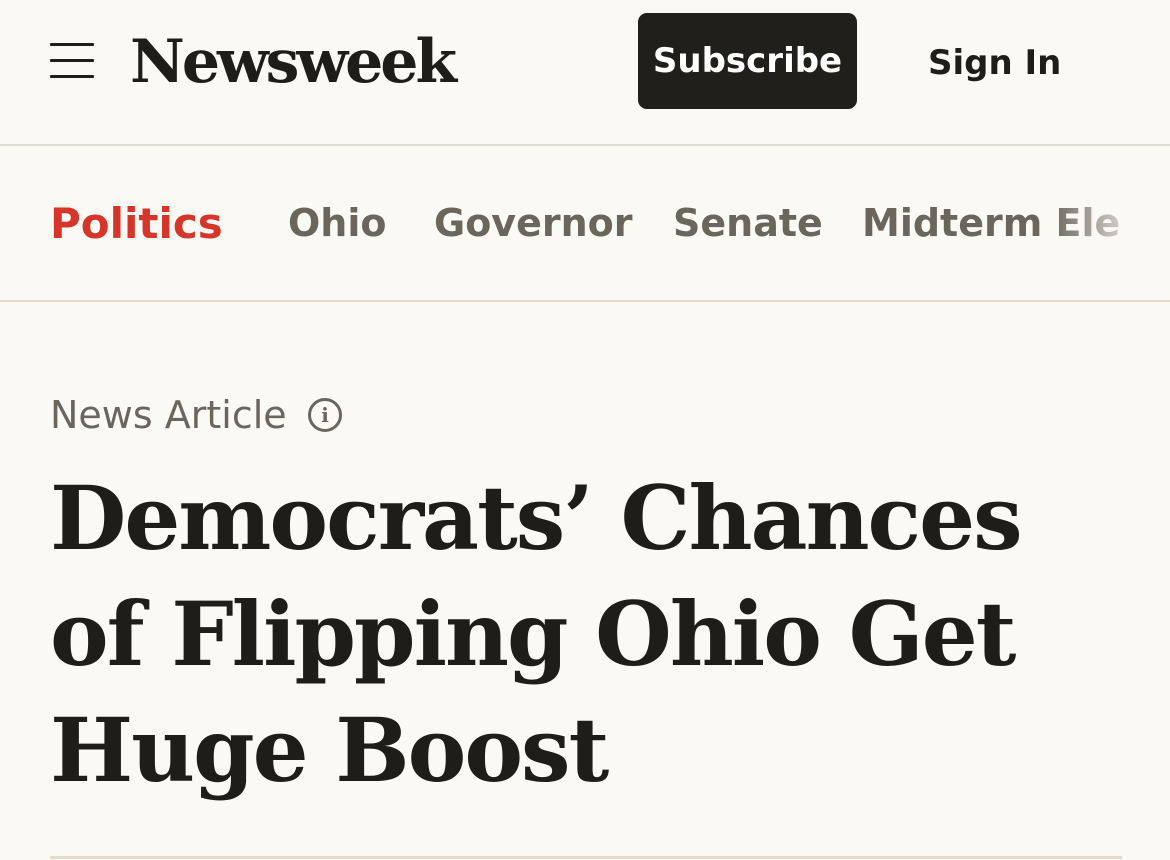 Image resolution: width=1170 pixels, height=860 pixels. I want to click on nav-link-senate: Senate, so click(748, 223).